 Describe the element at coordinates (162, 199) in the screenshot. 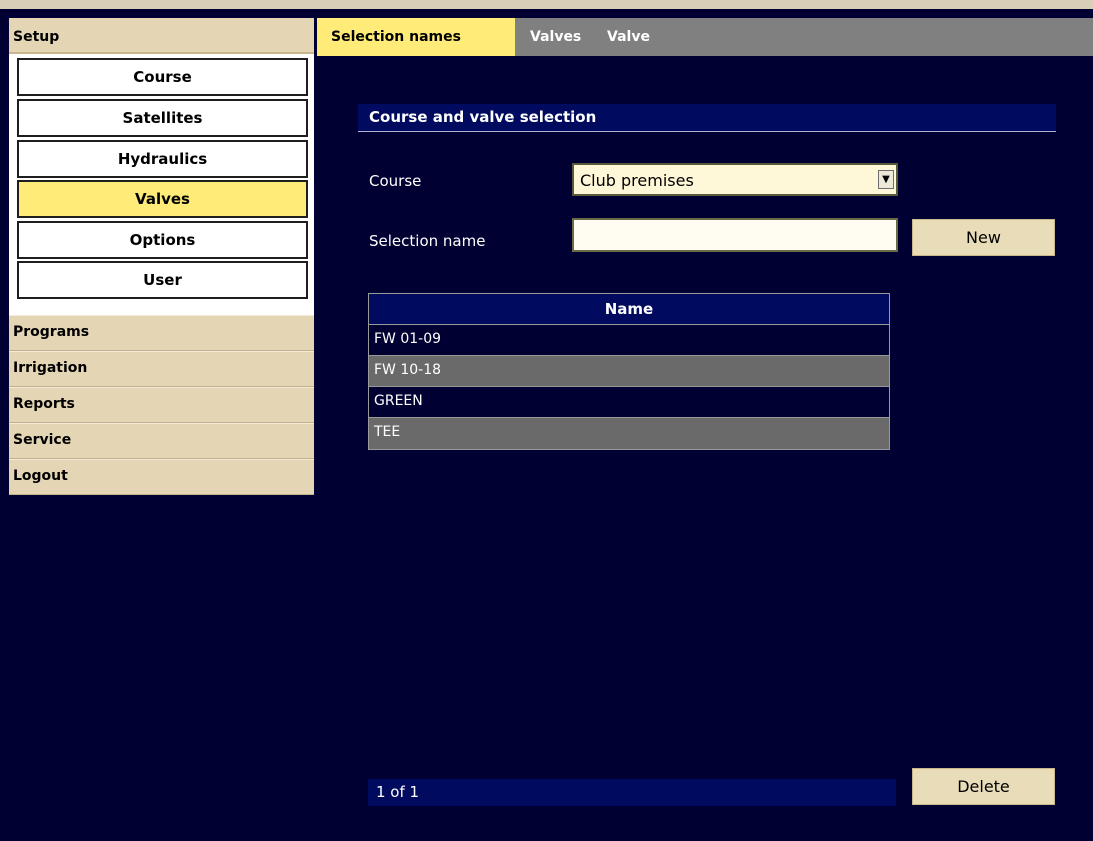

I see `submenu-item-valves: Valves` at that location.